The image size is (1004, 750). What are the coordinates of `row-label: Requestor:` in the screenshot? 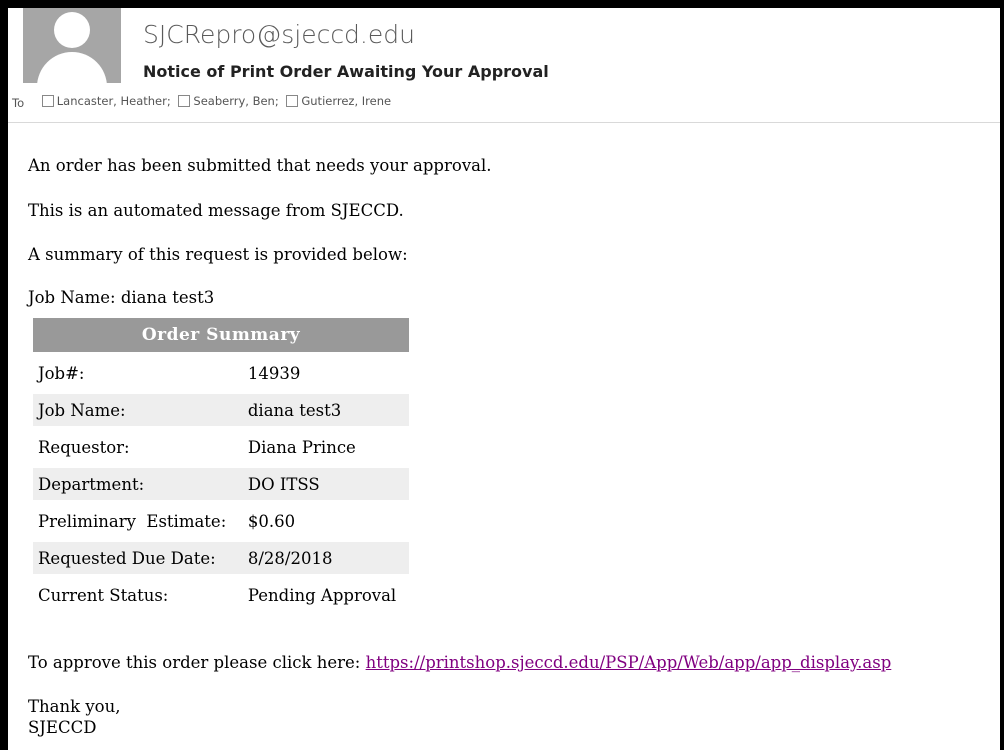 It's located at (84, 447).